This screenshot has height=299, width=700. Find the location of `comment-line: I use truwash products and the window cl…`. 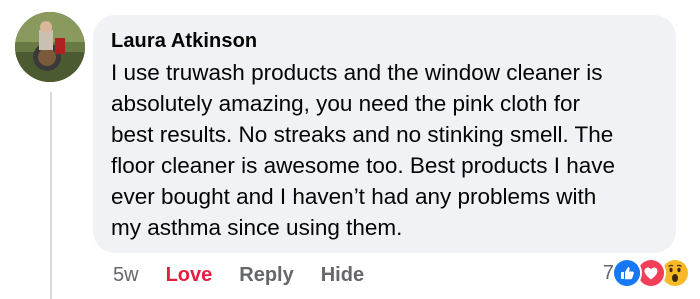

comment-line: I use truwash products and the window cl… is located at coordinates (357, 72).